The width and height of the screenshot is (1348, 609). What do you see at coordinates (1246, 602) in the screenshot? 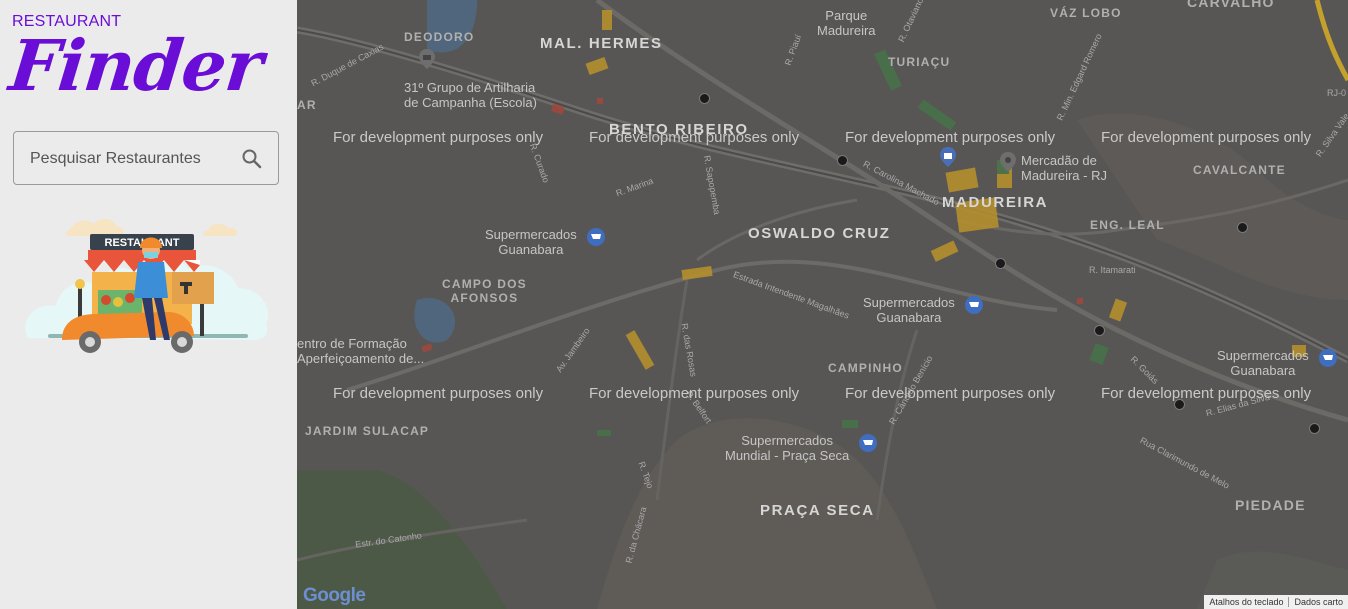
I see `keyboard-shortcuts-link: Atalhos do teclado` at bounding box center [1246, 602].